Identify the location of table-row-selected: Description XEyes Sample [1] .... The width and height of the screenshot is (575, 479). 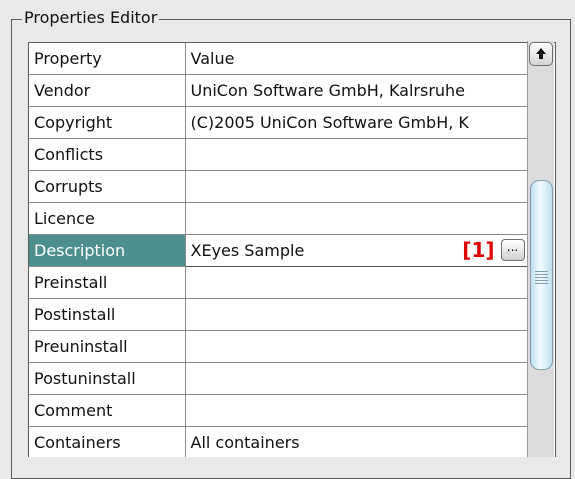
(279, 250).